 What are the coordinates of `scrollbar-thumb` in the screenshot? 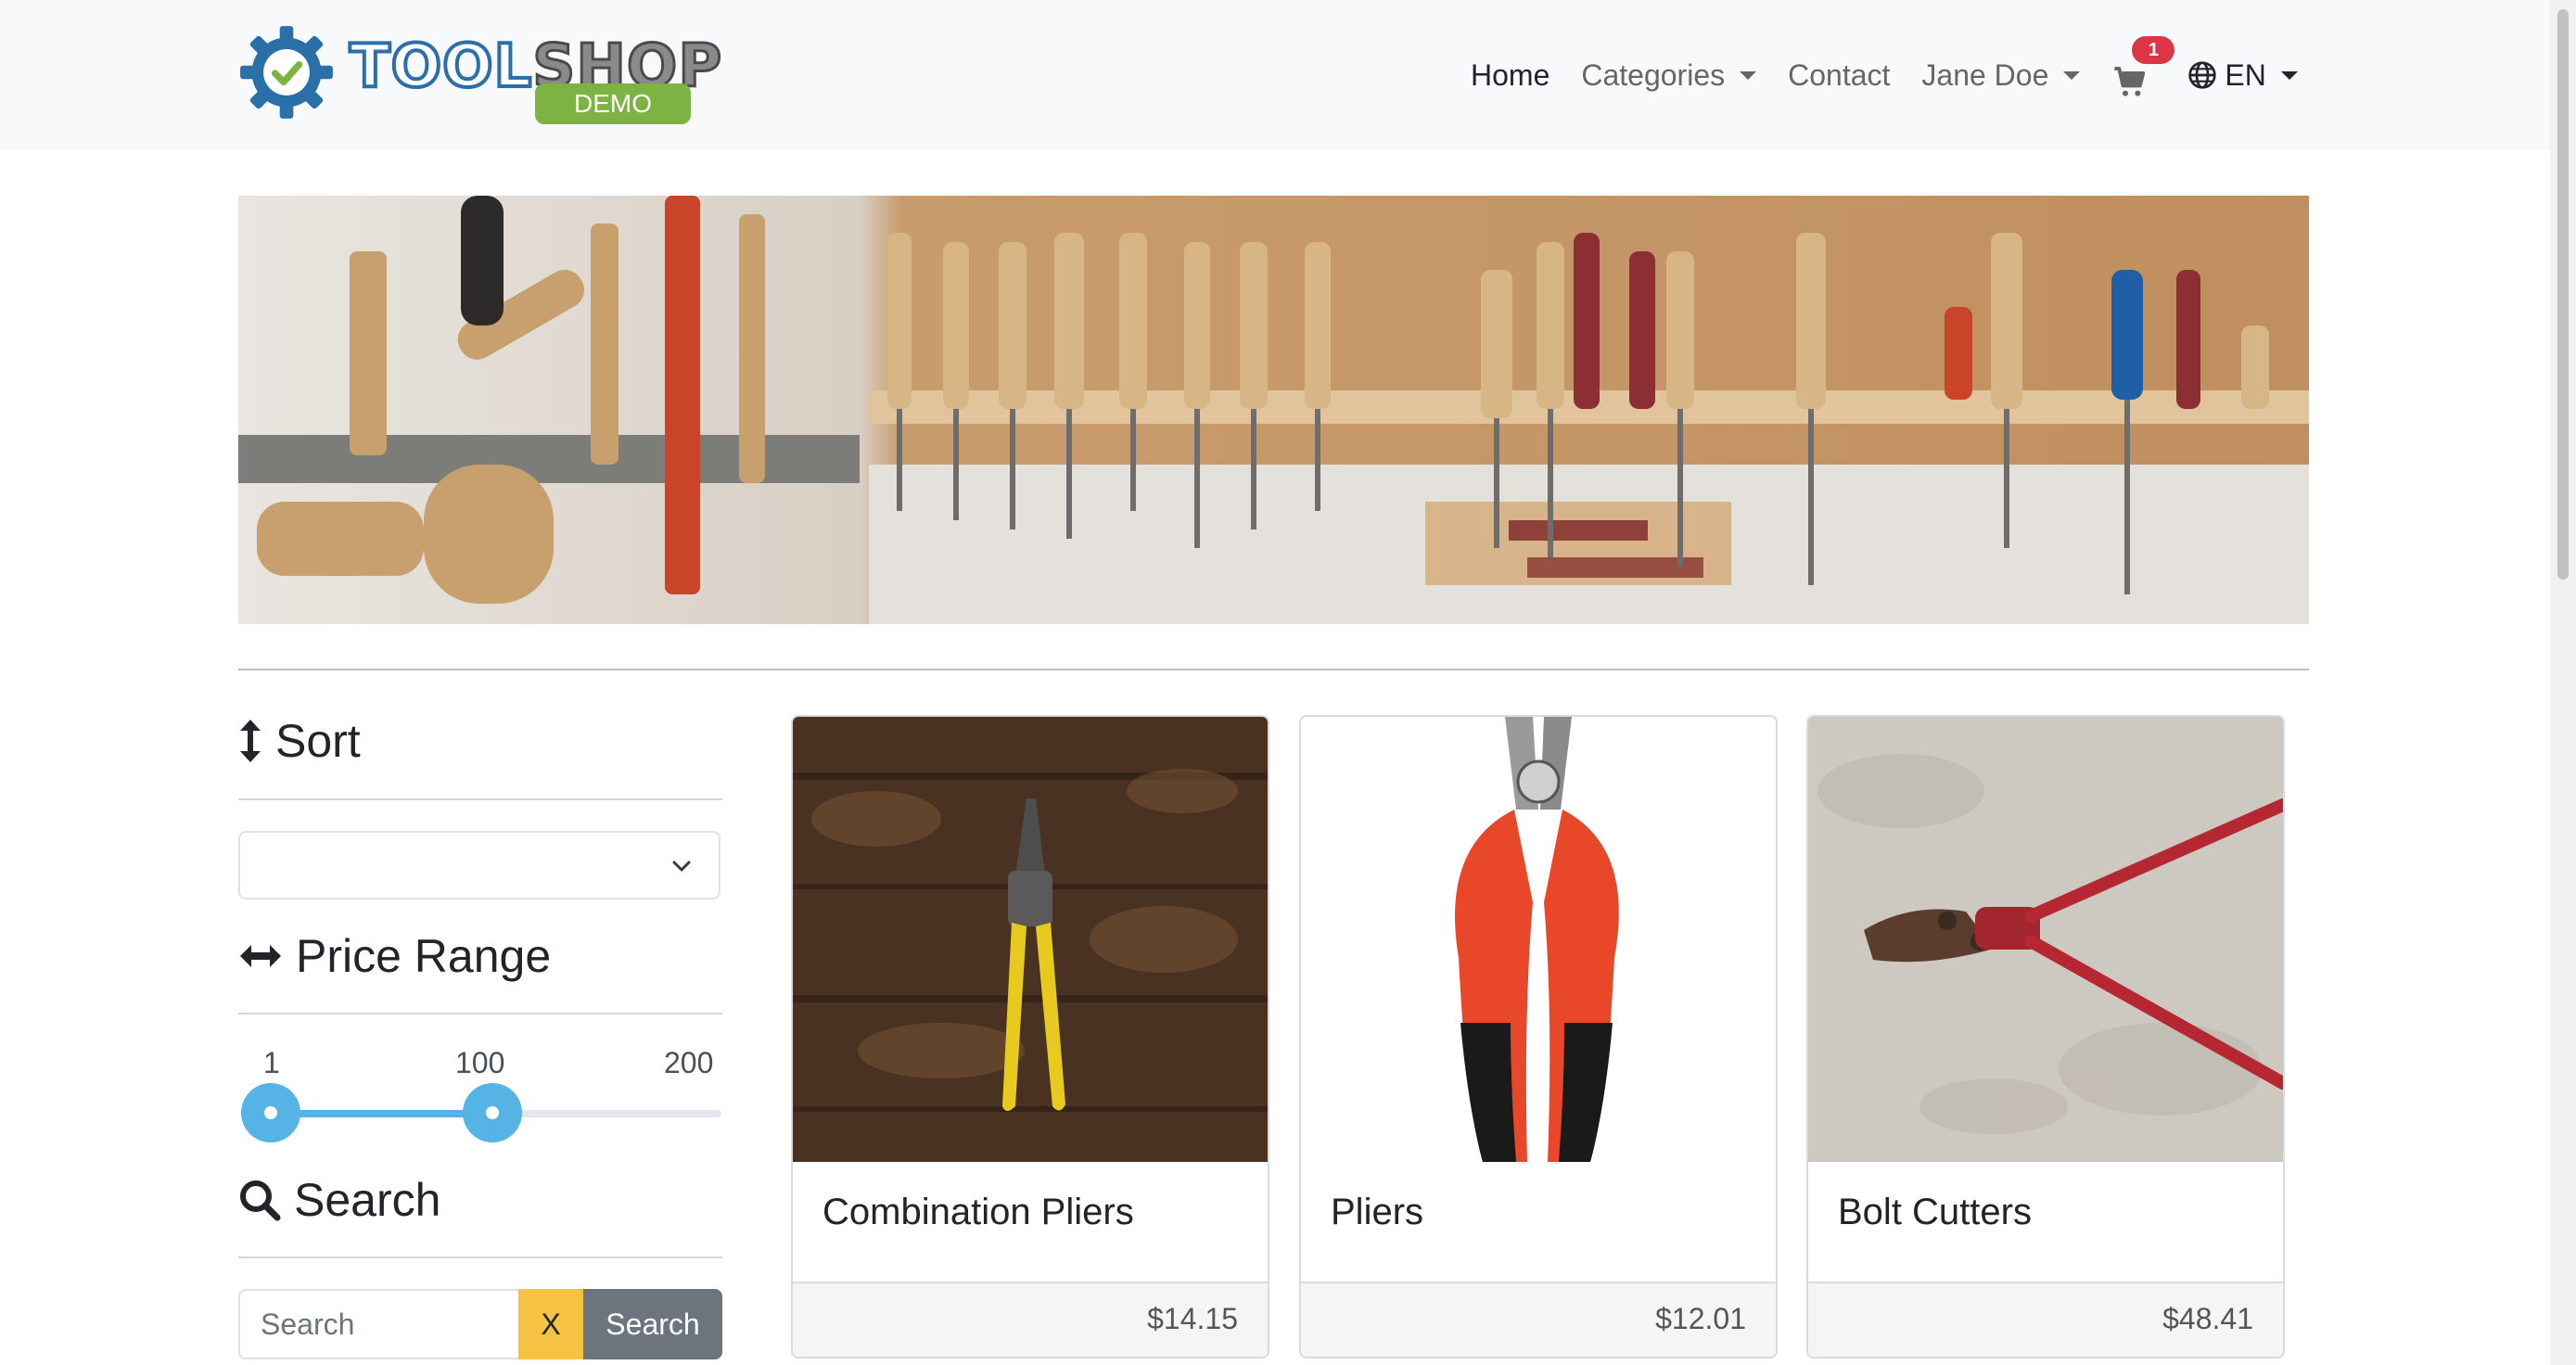 It's located at (2563, 294).